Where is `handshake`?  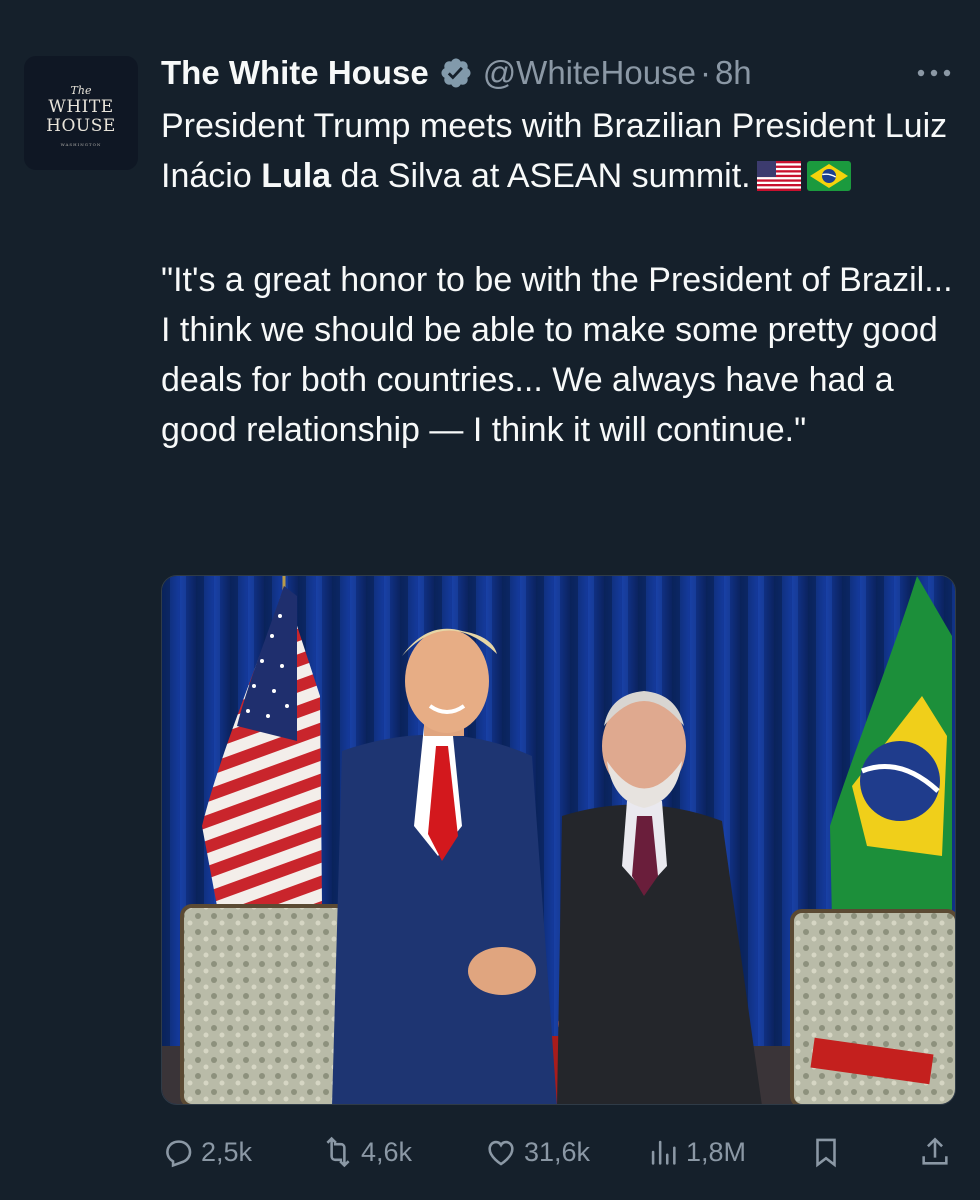 handshake is located at coordinates (502, 971).